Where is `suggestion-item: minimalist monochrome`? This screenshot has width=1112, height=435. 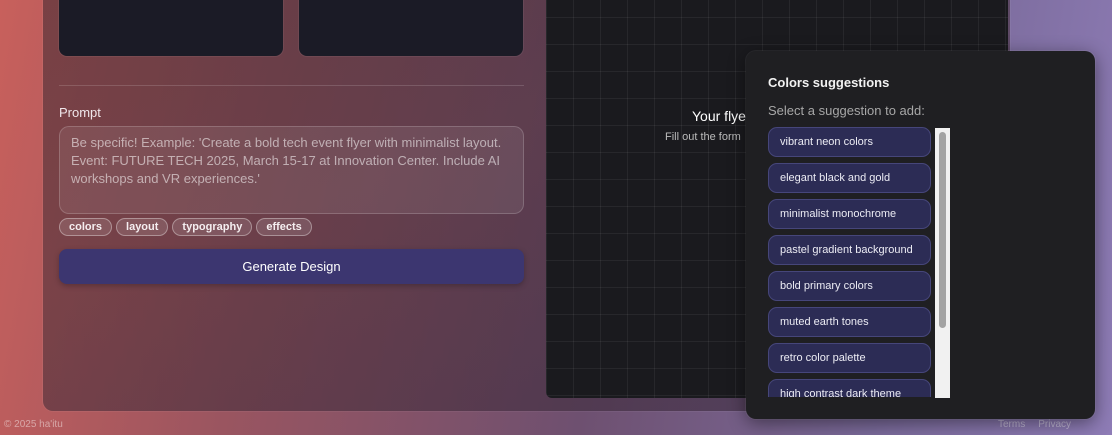 suggestion-item: minimalist monochrome is located at coordinates (849, 214).